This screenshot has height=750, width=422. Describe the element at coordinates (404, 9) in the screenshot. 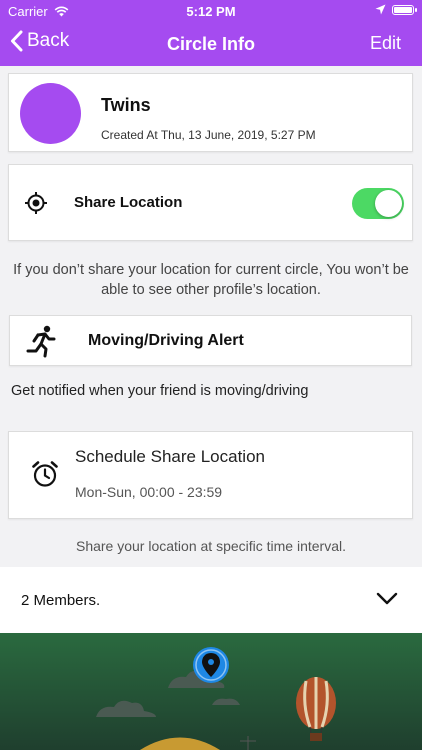

I see `battery-icon` at that location.